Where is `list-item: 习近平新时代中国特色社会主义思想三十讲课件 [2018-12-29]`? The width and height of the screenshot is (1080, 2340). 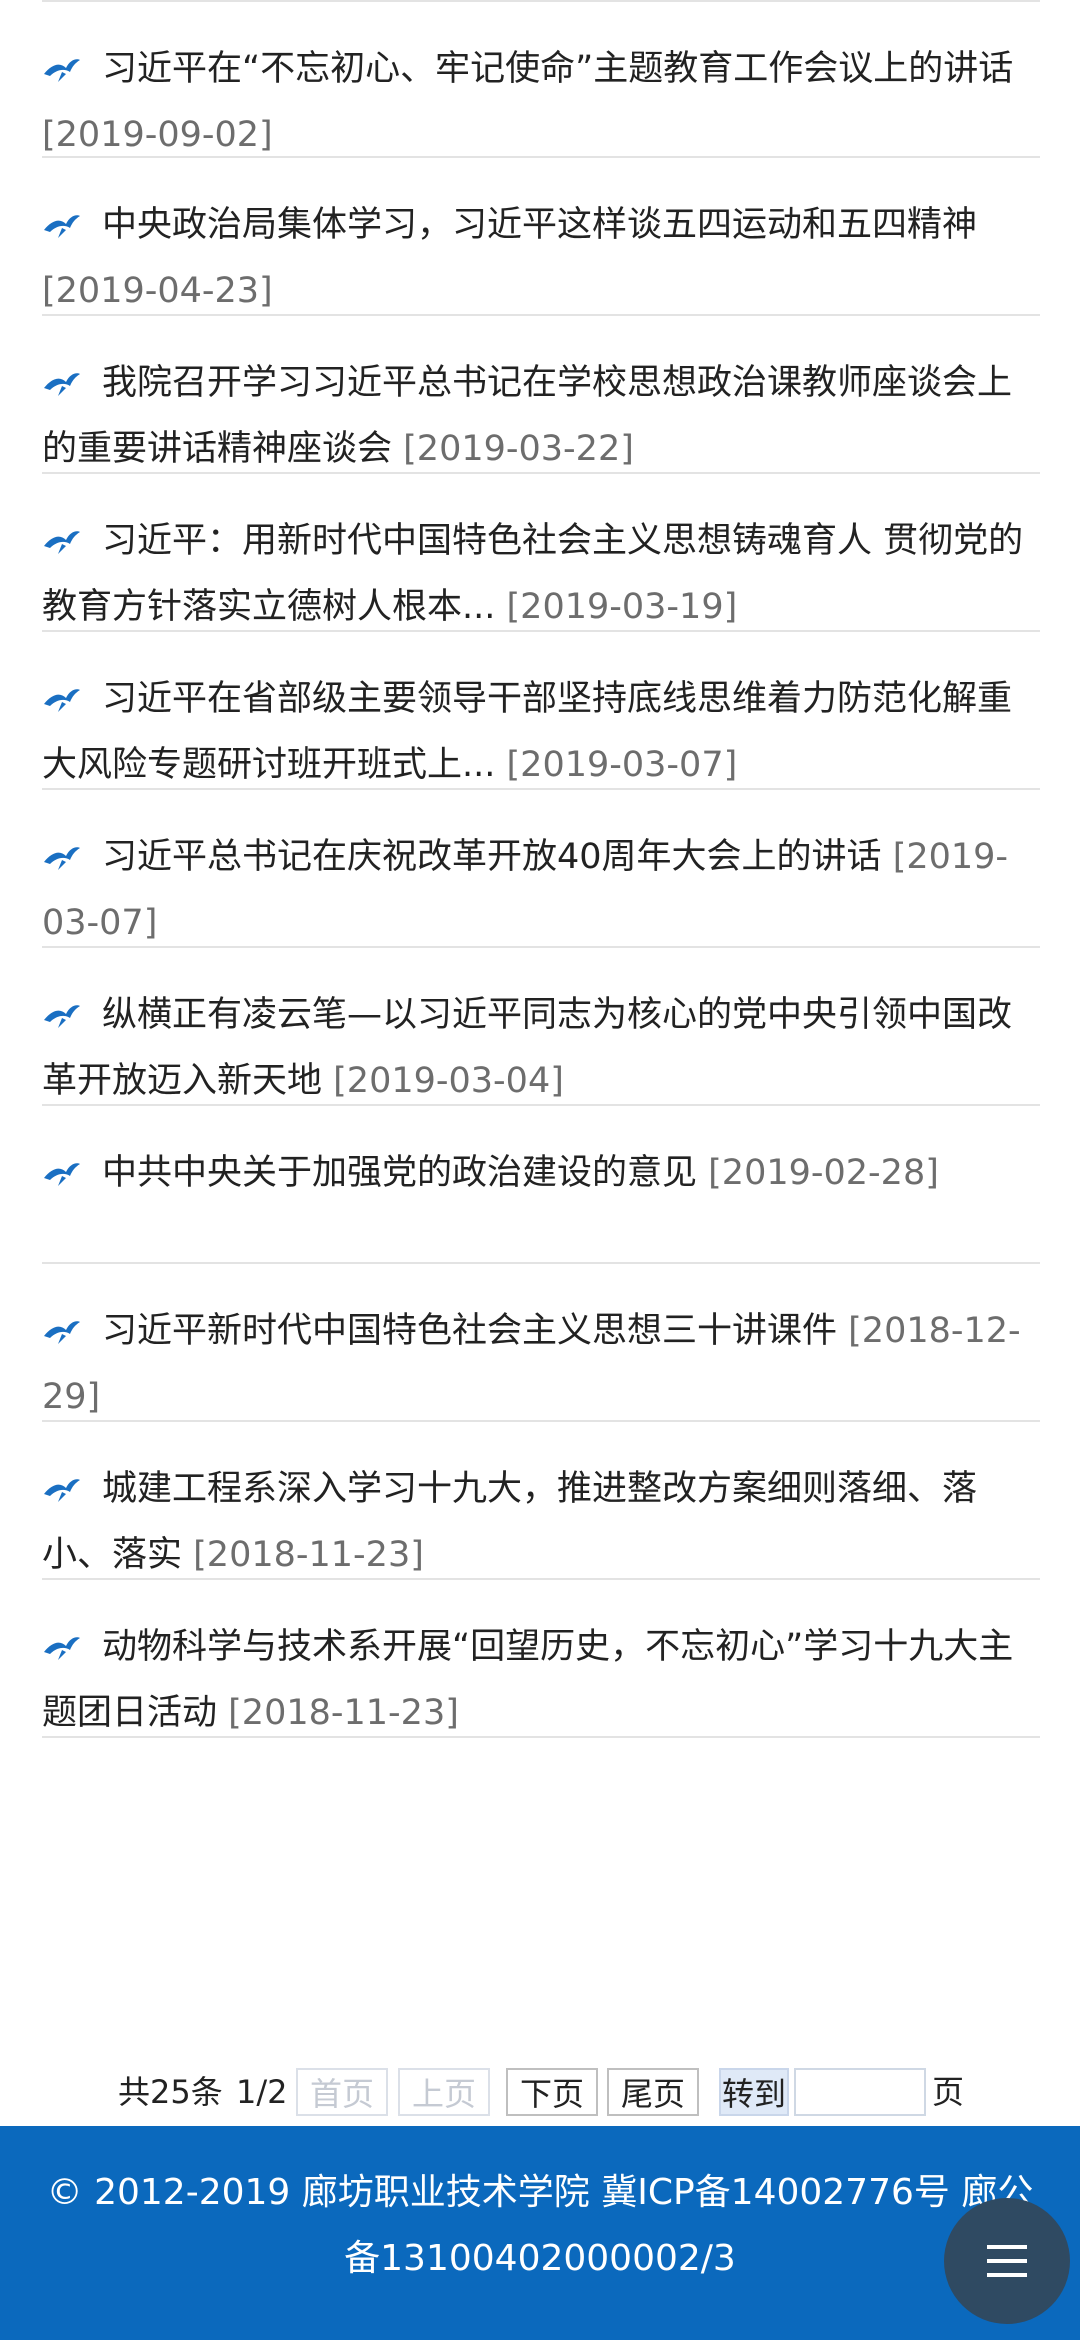
list-item: 习近平新时代中国特色社会主义思想三十讲课件 [2018-12-29] is located at coordinates (541, 1343).